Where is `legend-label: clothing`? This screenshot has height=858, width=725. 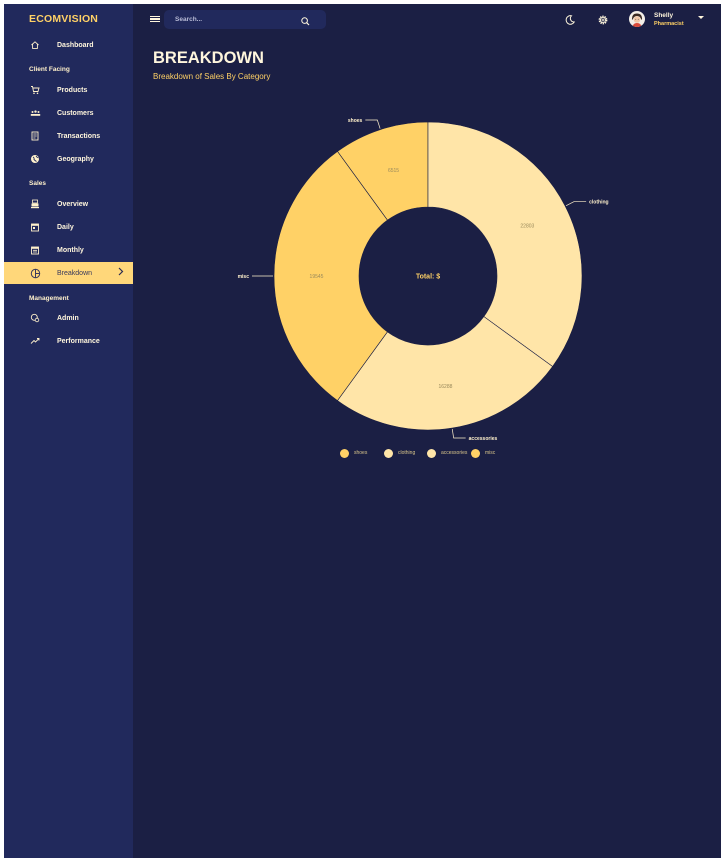 legend-label: clothing is located at coordinates (407, 453).